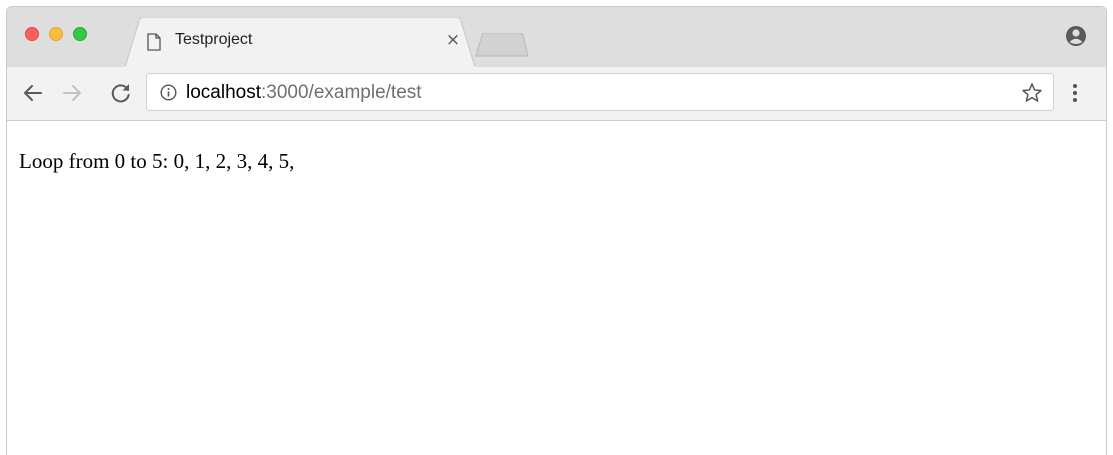  I want to click on tab-title: Testproject, so click(214, 39).